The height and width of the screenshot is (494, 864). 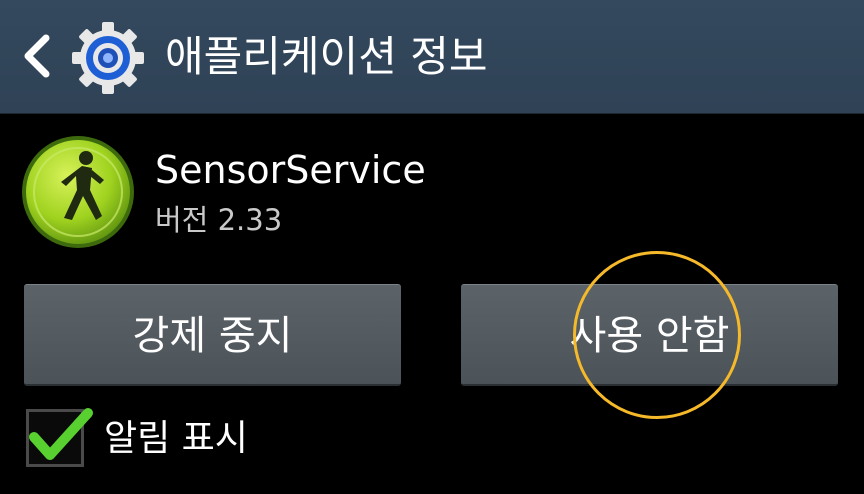 I want to click on force-stop-button: 강제 중지, so click(x=212, y=335).